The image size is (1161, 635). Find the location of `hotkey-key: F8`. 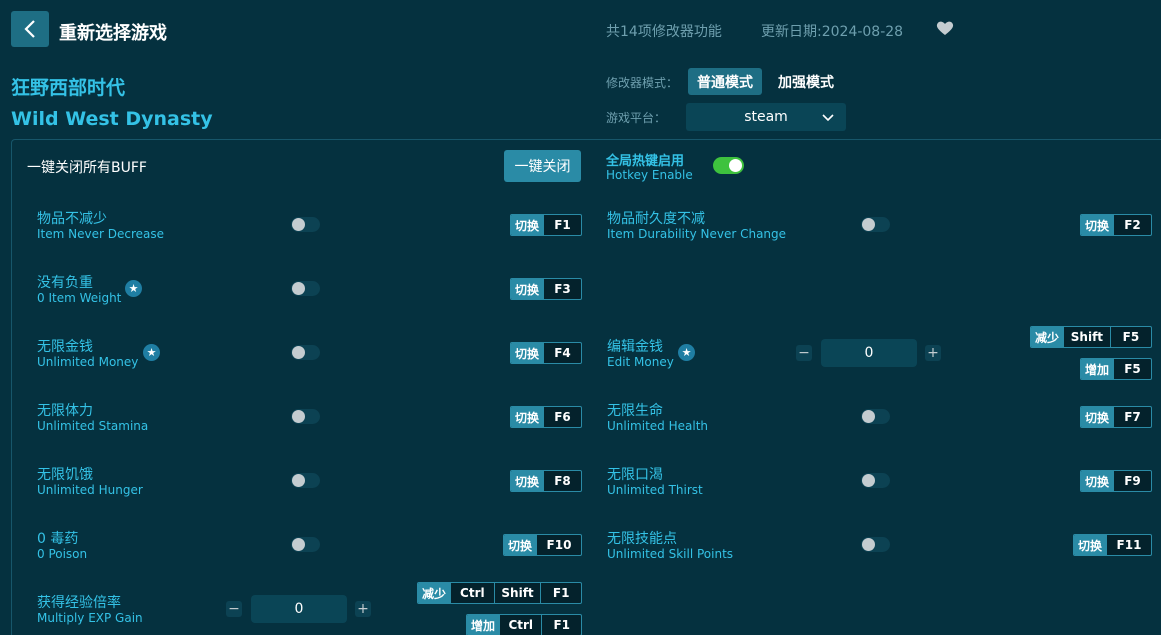

hotkey-key: F8 is located at coordinates (562, 481).